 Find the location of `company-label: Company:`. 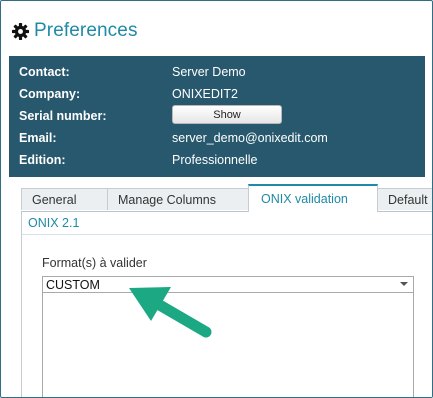

company-label: Company: is located at coordinates (50, 94).